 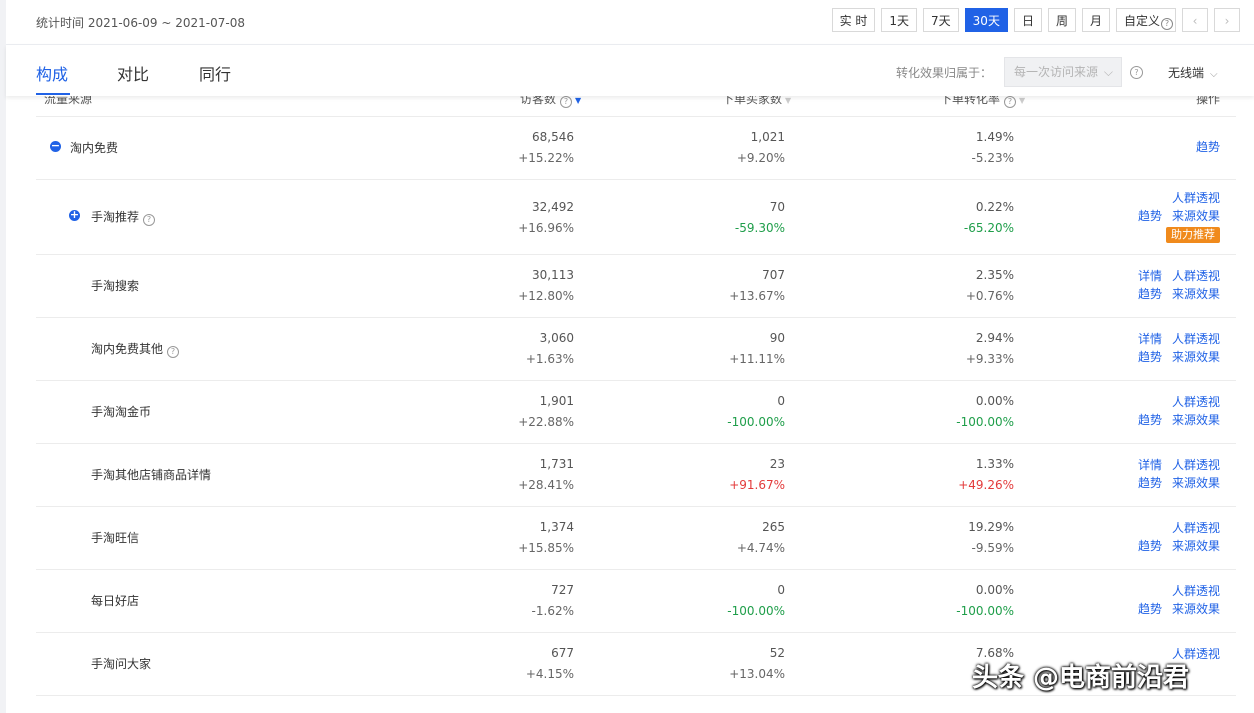 What do you see at coordinates (1150, 147) in the screenshot?
I see `ops-cell: 趋势` at bounding box center [1150, 147].